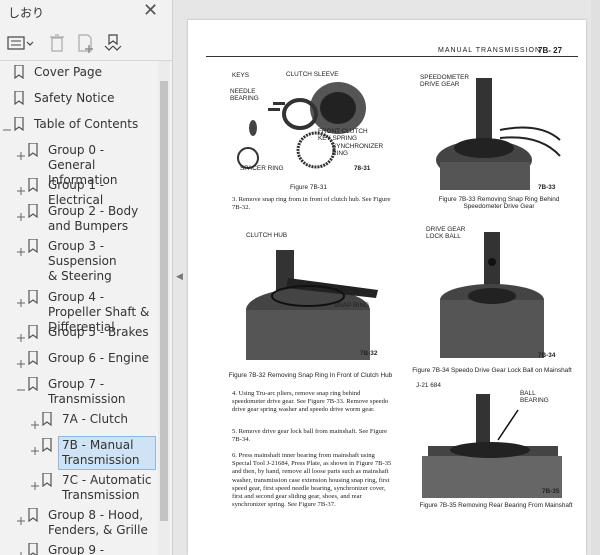 The height and width of the screenshot is (555, 600). Describe the element at coordinates (358, 150) in the screenshot. I see `fig31-label-synchronizer-ring: SYNCHRONIZER RING` at that location.